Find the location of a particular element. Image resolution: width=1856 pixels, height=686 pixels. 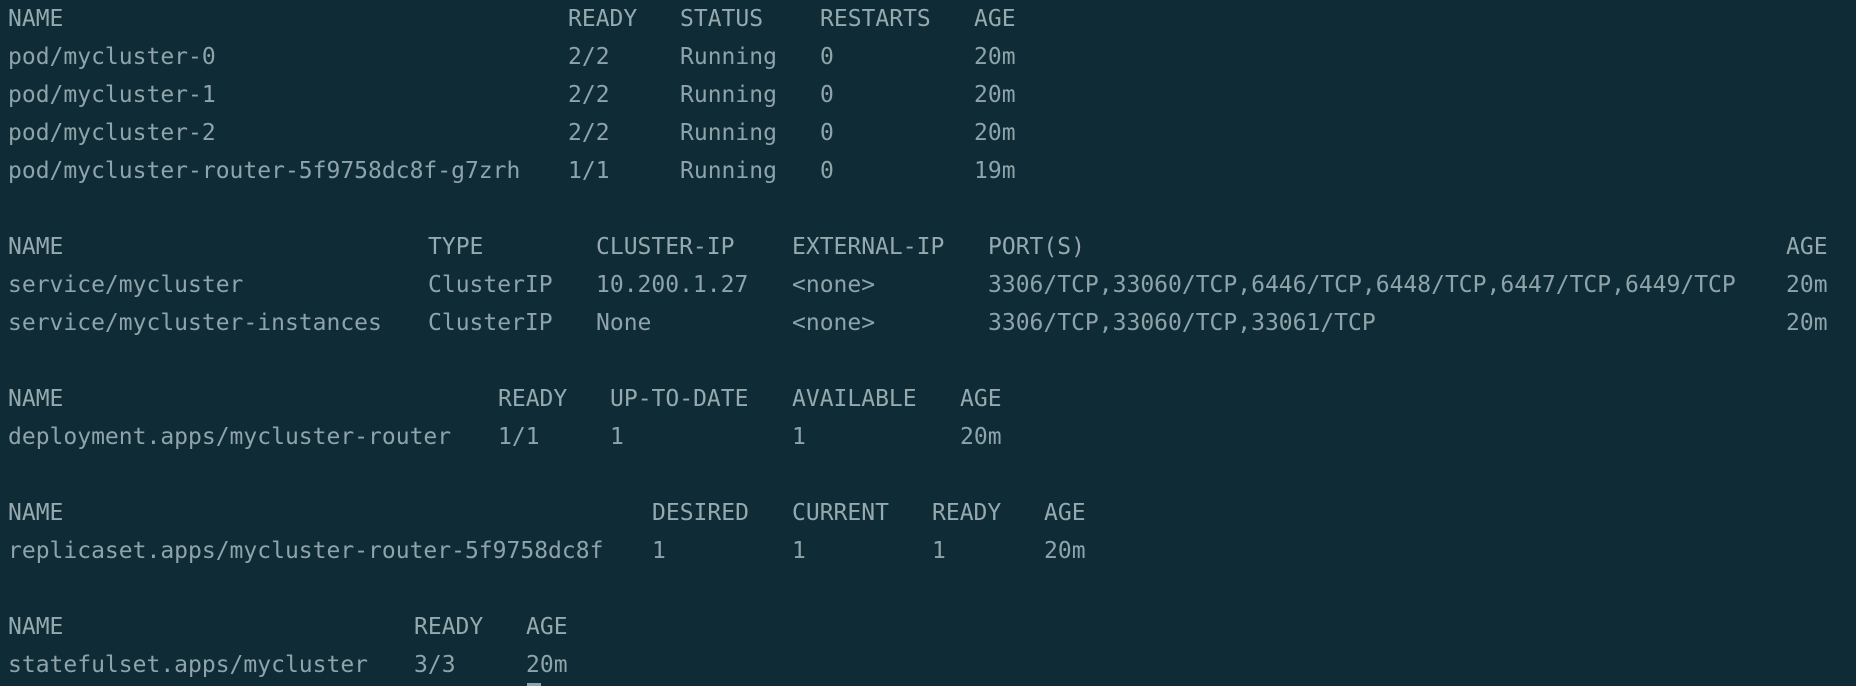

service-name: service/mycluster-instances is located at coordinates (195, 323).